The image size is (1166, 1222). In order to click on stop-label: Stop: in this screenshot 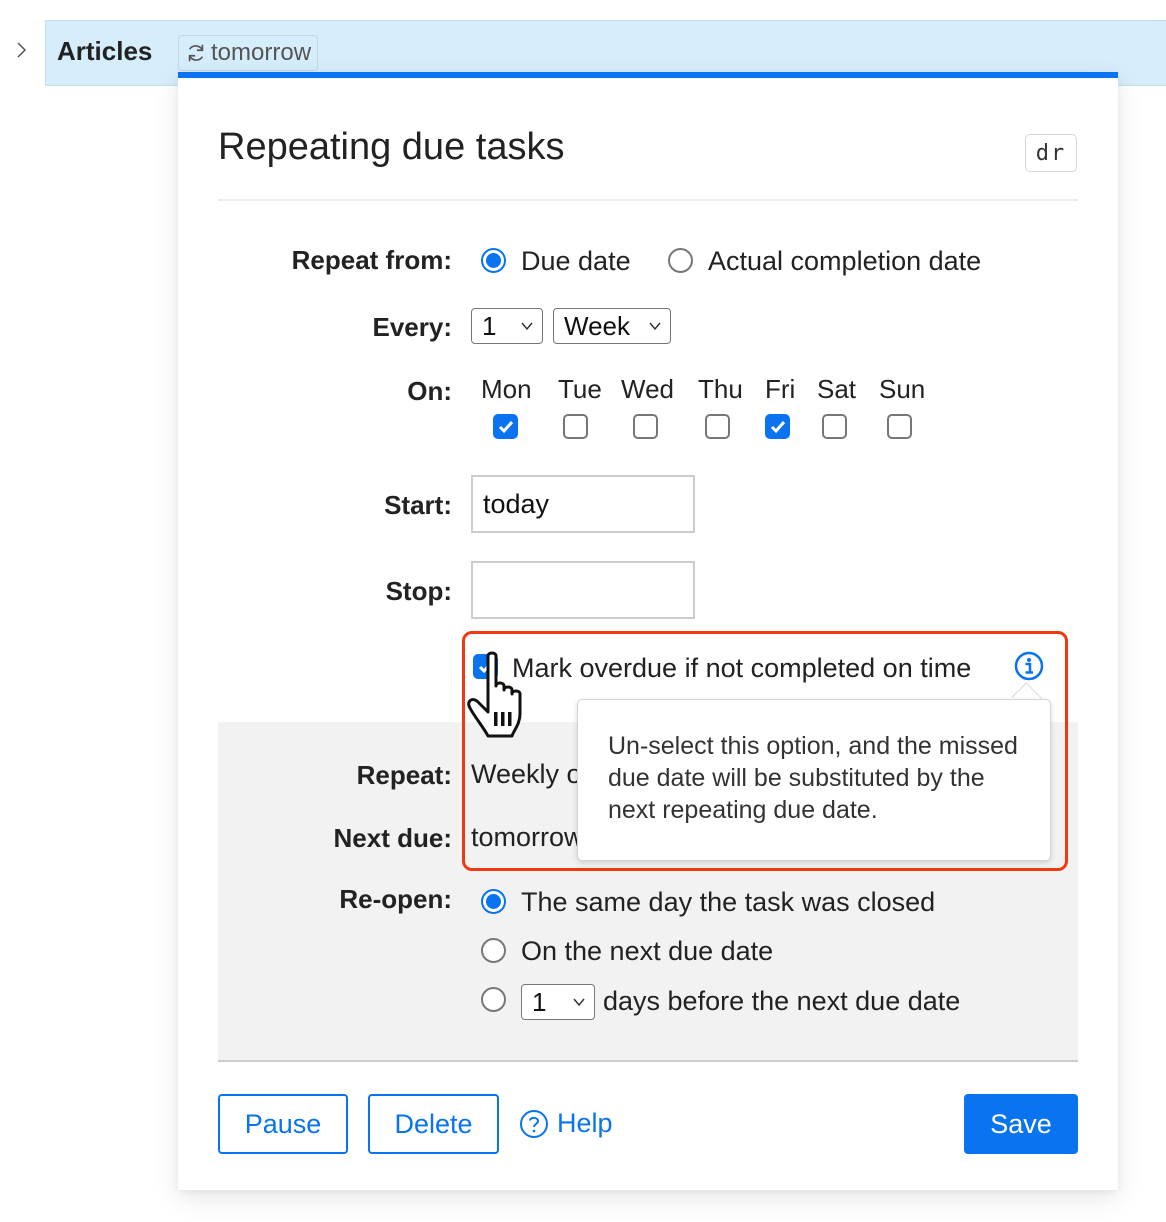, I will do `click(418, 591)`.